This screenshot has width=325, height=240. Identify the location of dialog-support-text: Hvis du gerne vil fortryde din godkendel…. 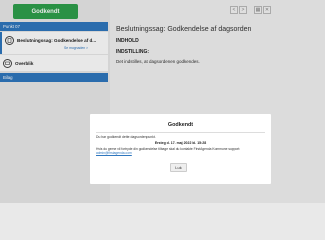
(181, 151).